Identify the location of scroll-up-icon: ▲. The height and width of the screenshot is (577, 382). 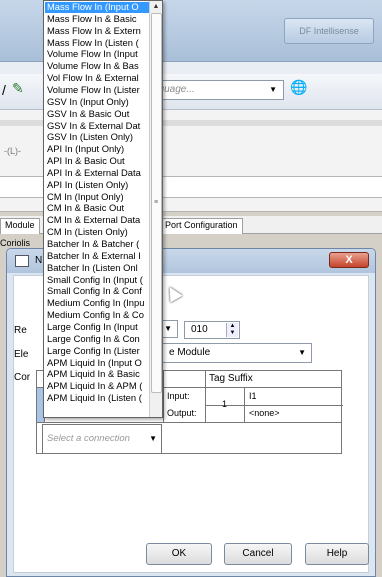
(156, 7).